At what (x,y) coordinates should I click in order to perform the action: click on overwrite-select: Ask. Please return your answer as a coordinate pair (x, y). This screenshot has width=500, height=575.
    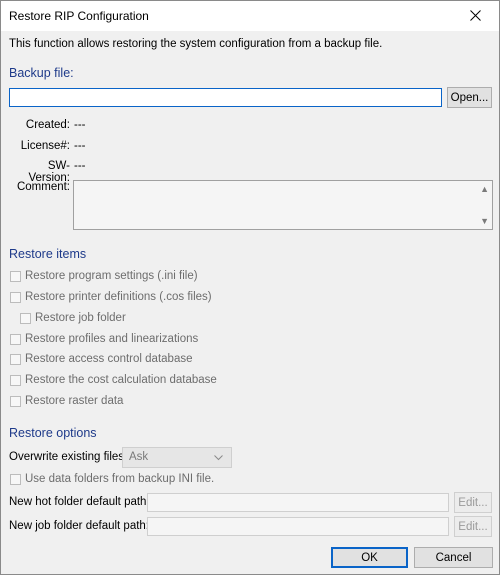
    Looking at the image, I should click on (177, 457).